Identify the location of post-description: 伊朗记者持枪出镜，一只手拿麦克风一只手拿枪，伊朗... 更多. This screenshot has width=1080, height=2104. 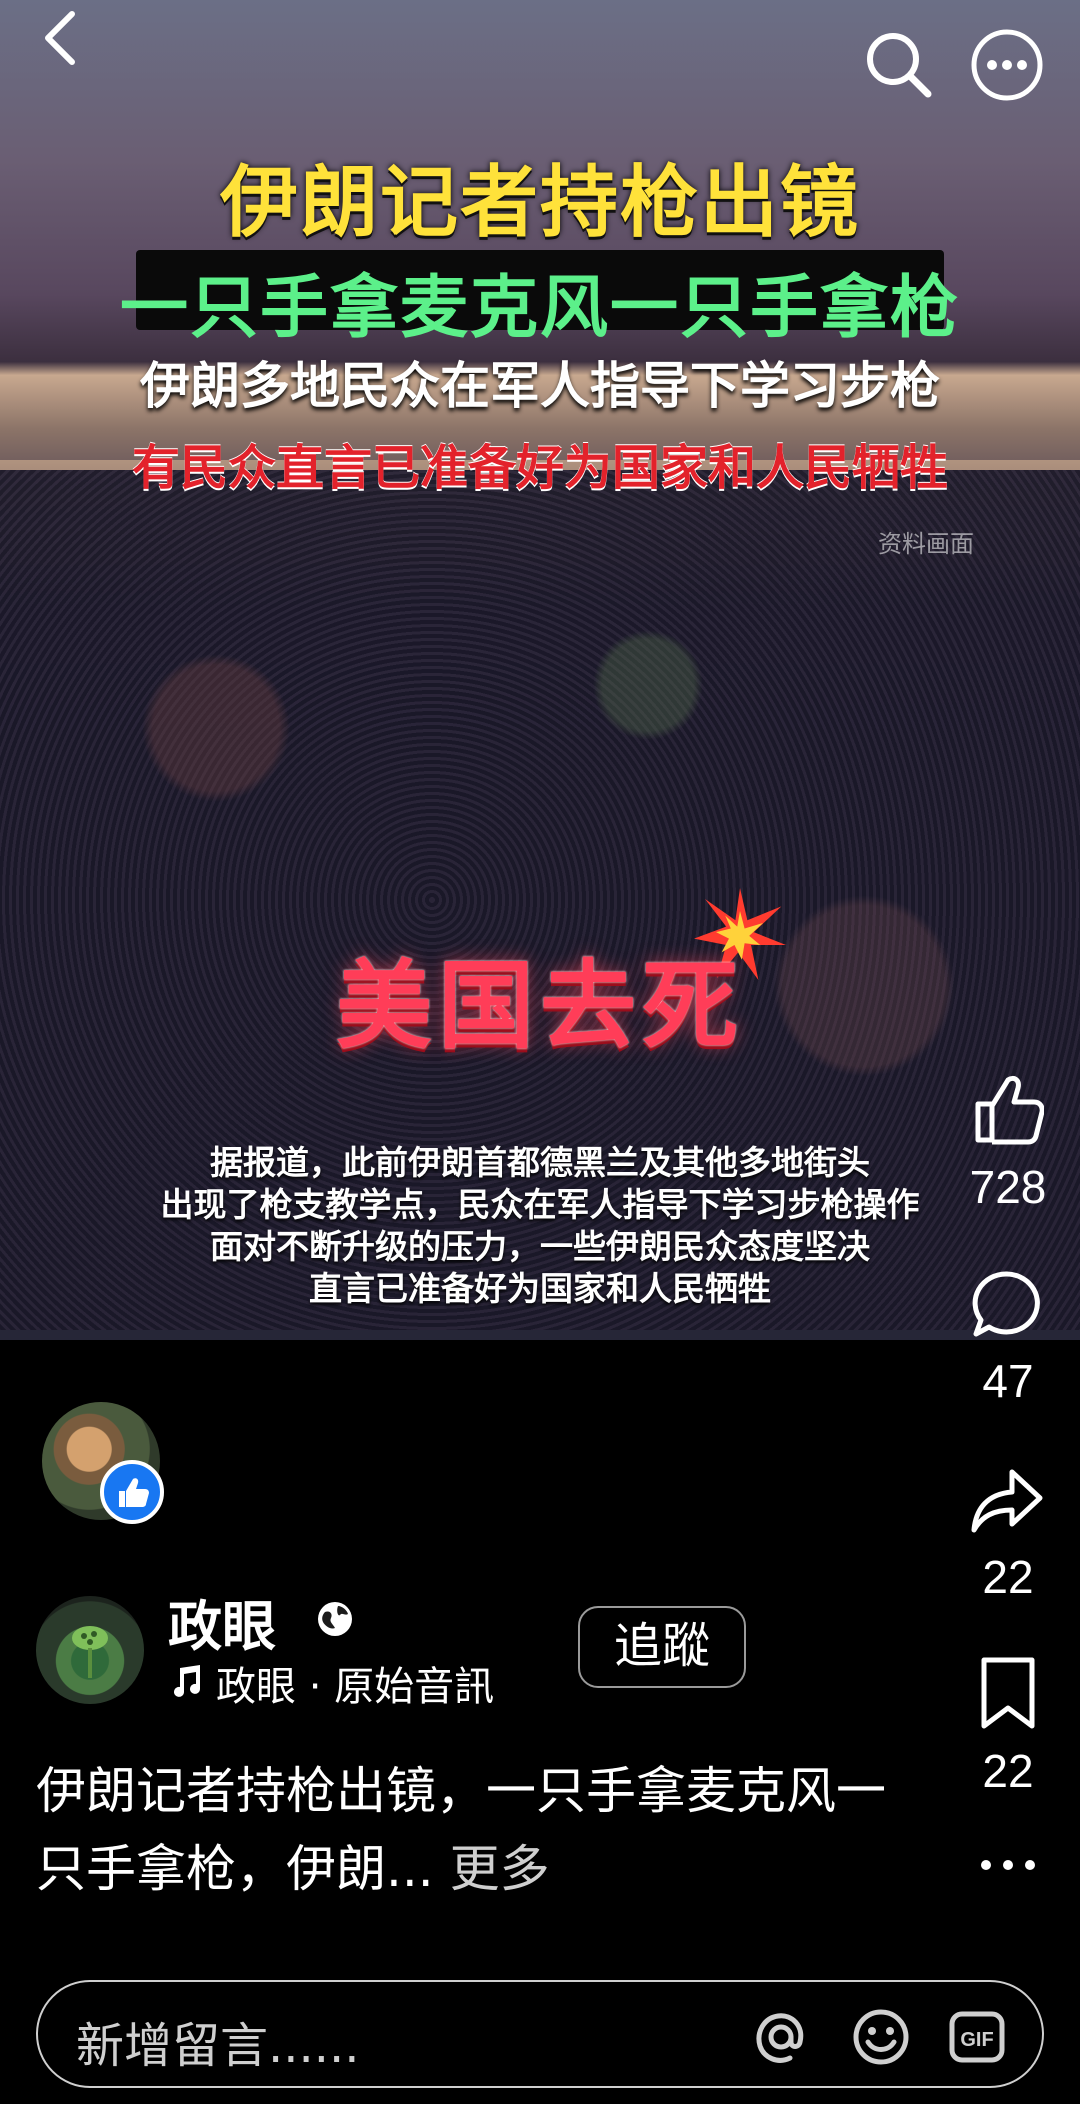
(476, 1830).